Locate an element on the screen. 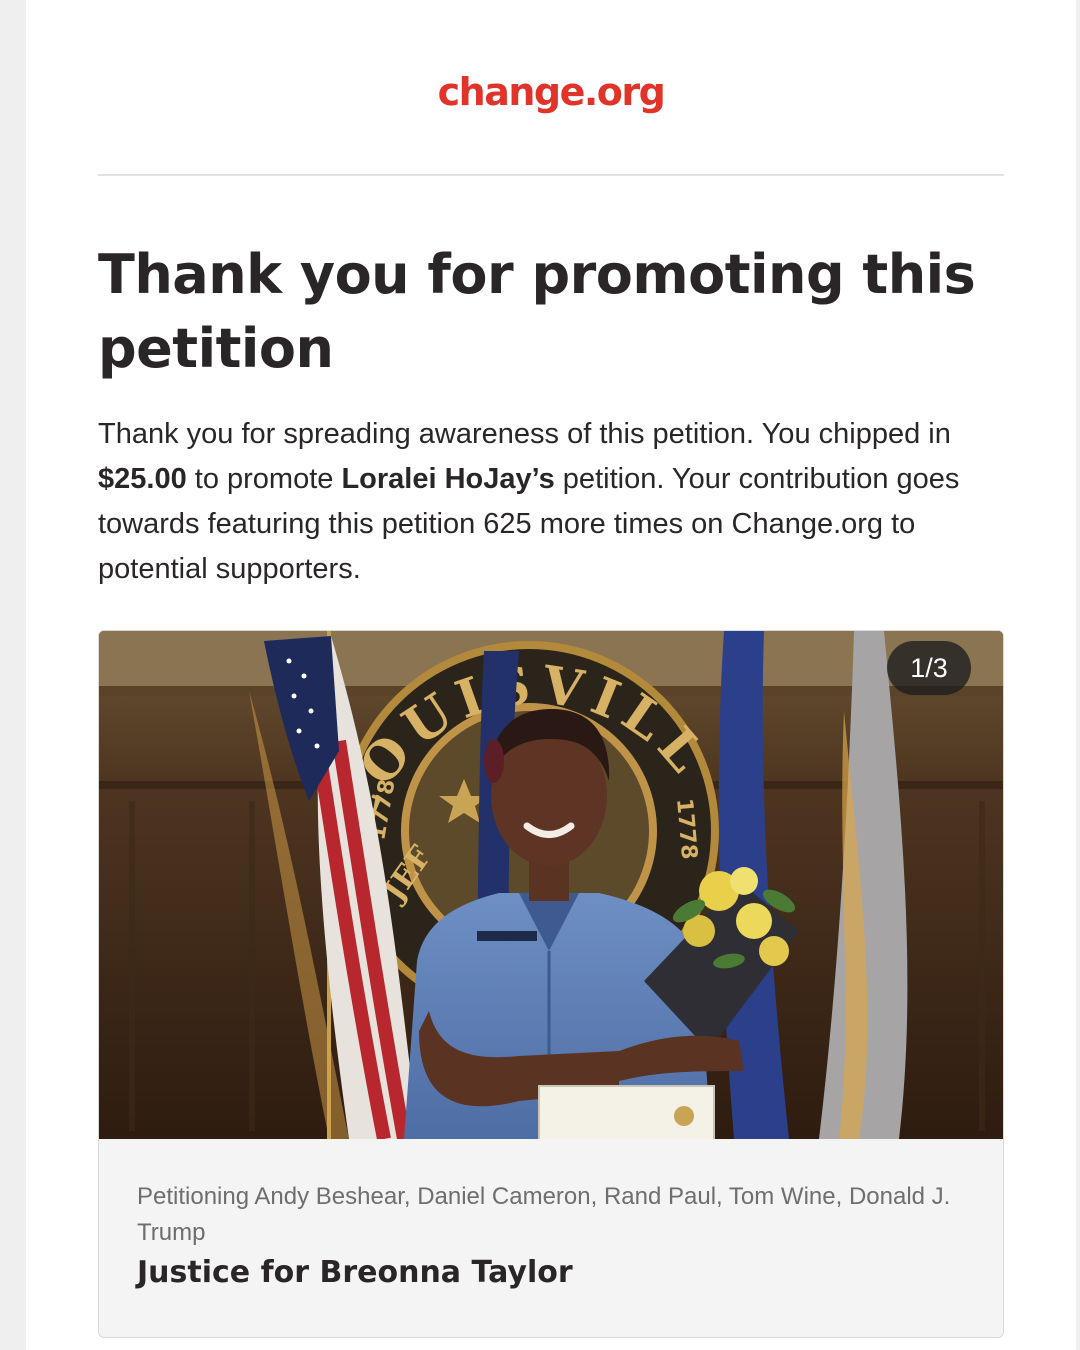  petition-title: Justice for Breonna Taylor is located at coordinates (552, 1273).